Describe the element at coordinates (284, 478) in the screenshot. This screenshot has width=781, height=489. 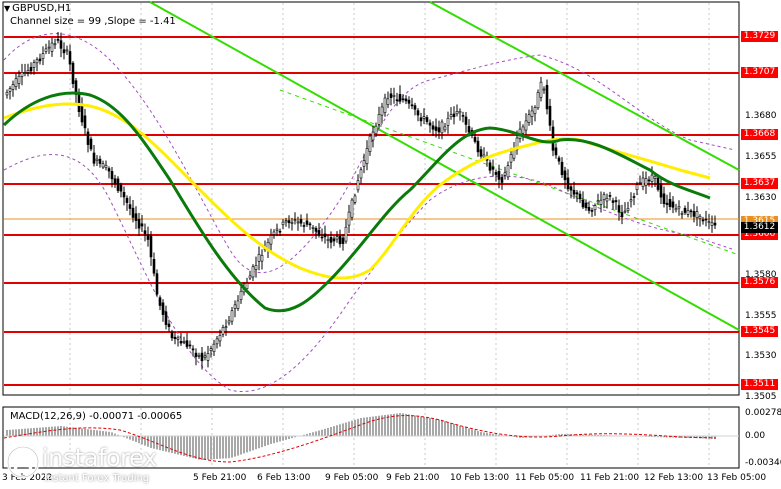
I see `time-axis-label: 6 Feb 13:00` at that location.